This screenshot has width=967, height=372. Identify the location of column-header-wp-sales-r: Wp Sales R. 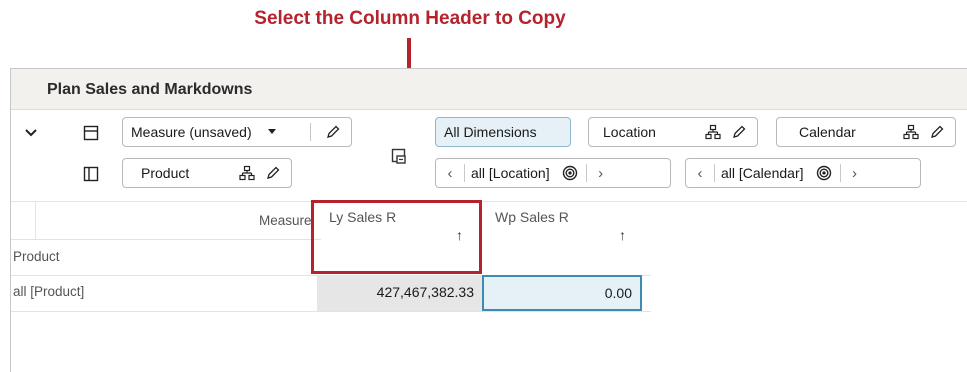
(532, 217).